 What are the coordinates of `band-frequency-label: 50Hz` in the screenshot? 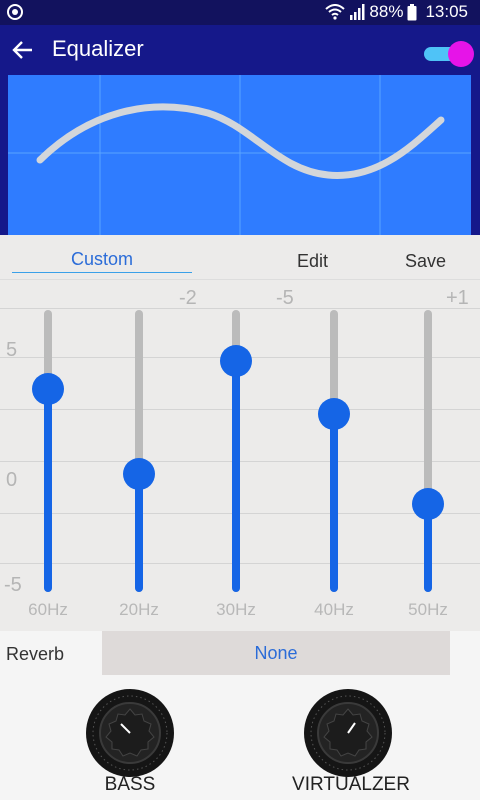 It's located at (428, 609).